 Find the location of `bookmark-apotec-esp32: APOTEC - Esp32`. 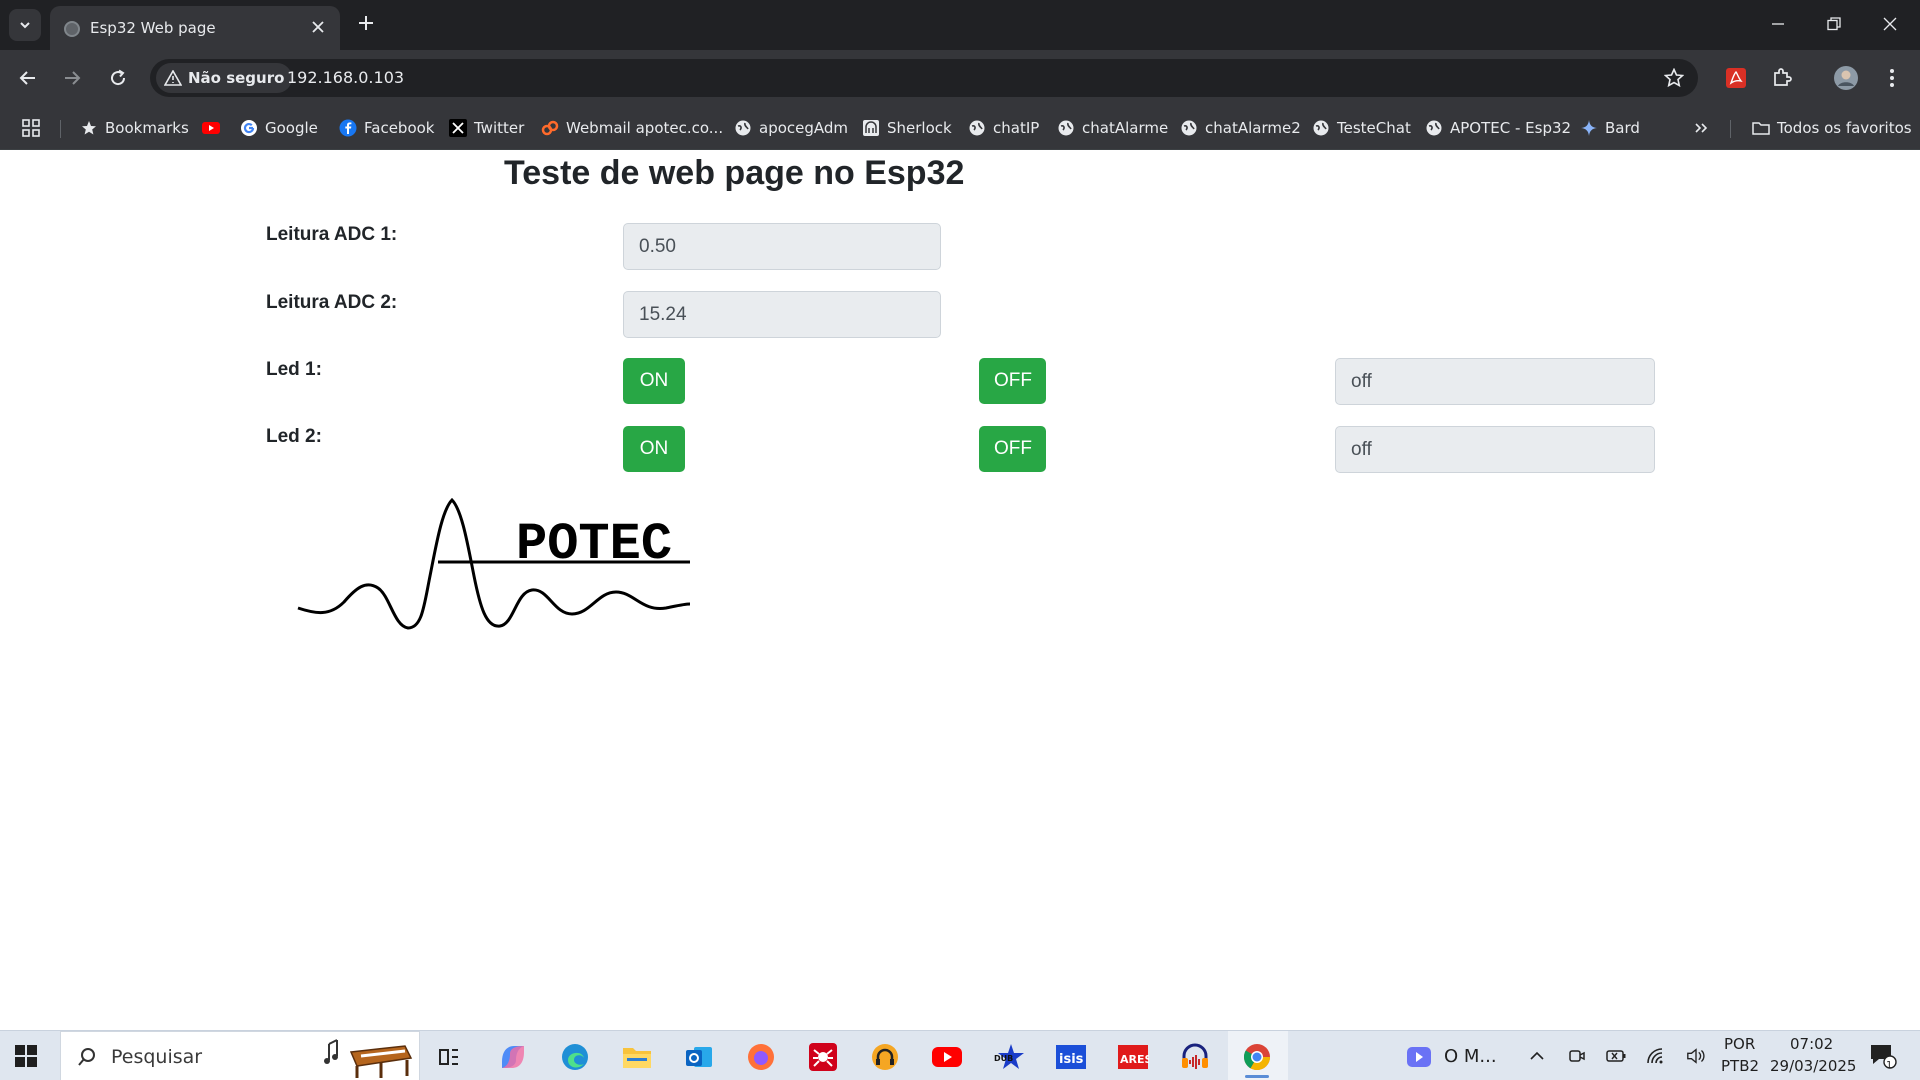

bookmark-apotec-esp32: APOTEC - Esp32 is located at coordinates (1498, 128).